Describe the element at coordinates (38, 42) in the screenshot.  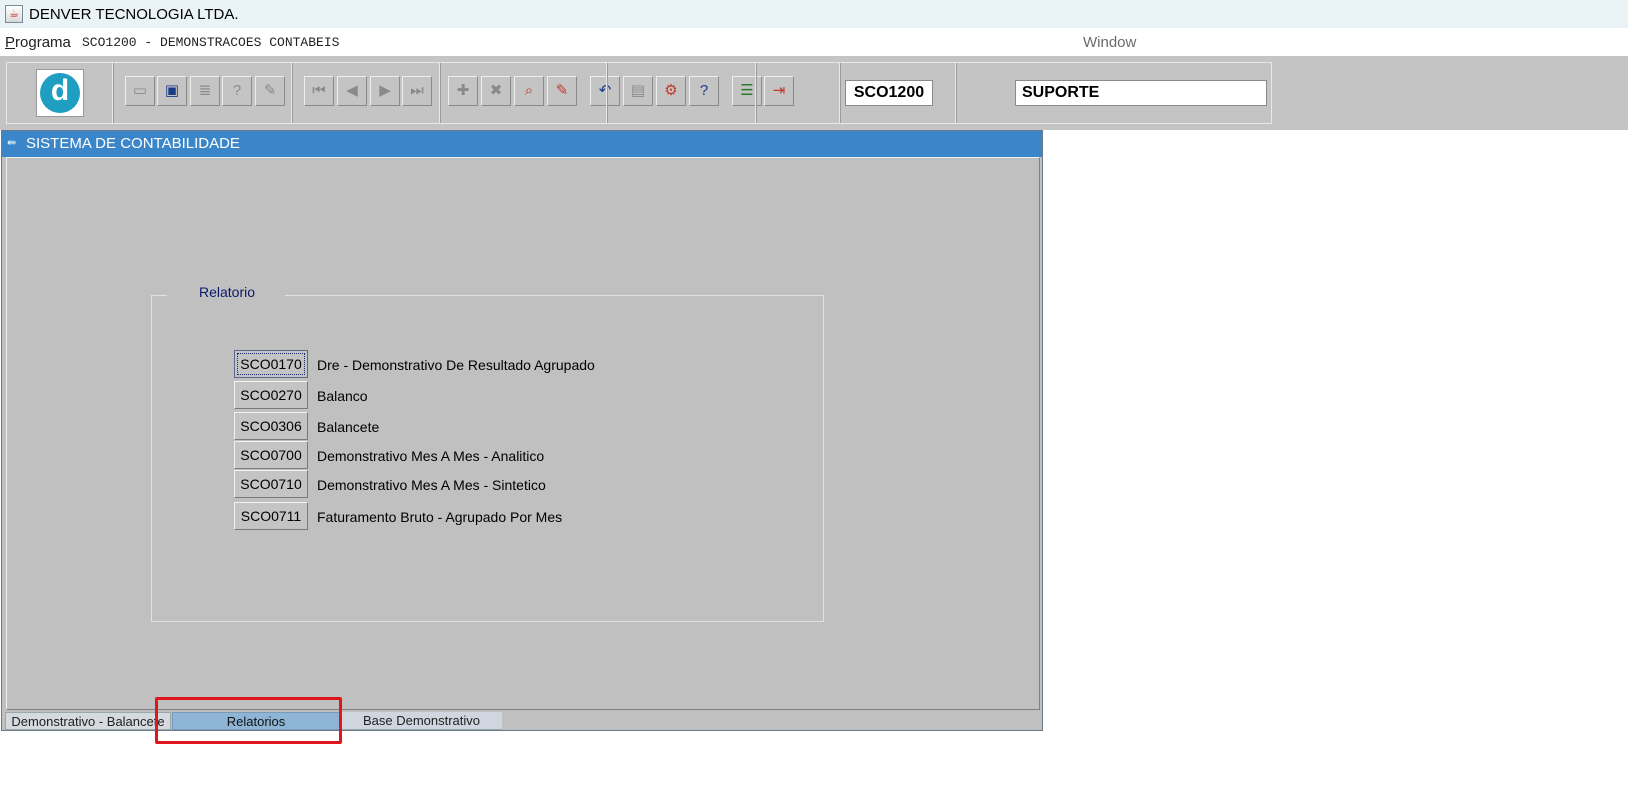
I see `menu-programa: Programa` at that location.